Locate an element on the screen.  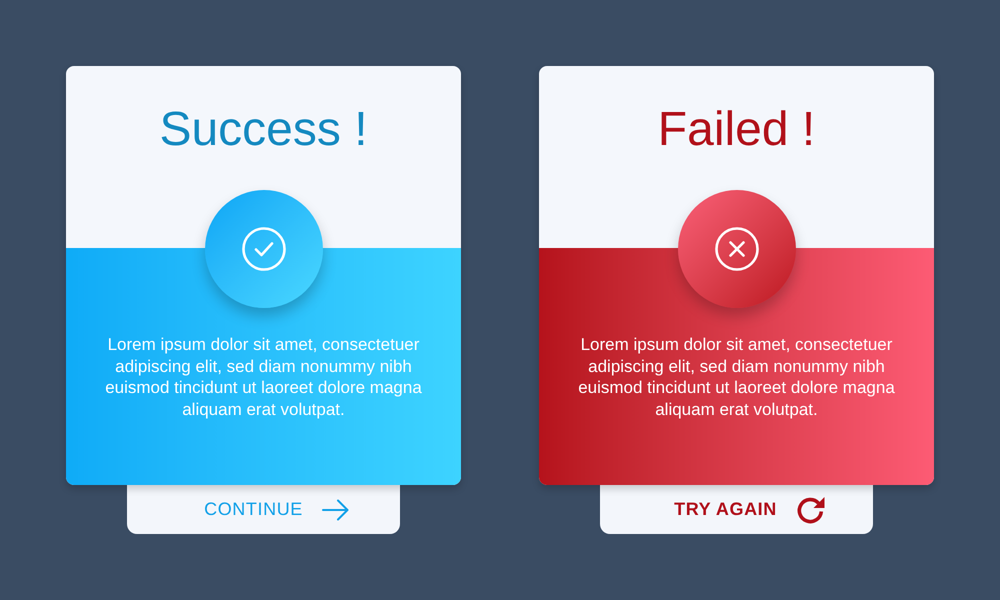
dialog-title: Failed ! is located at coordinates (737, 130).